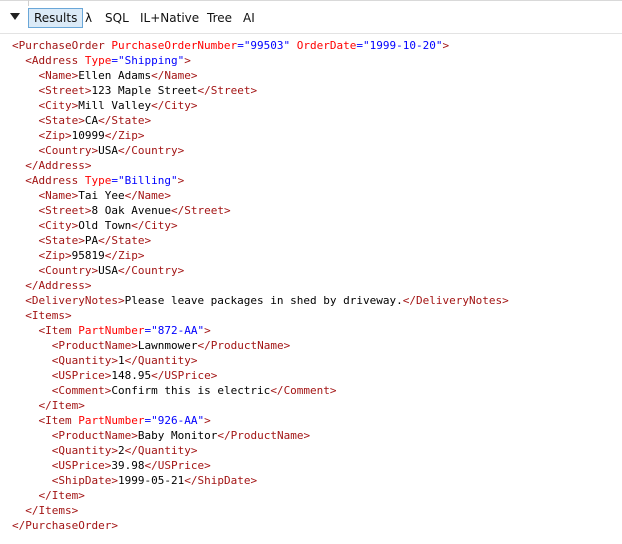 This screenshot has height=544, width=622. What do you see at coordinates (55, 255) in the screenshot?
I see `xml-tag-name: Zip` at bounding box center [55, 255].